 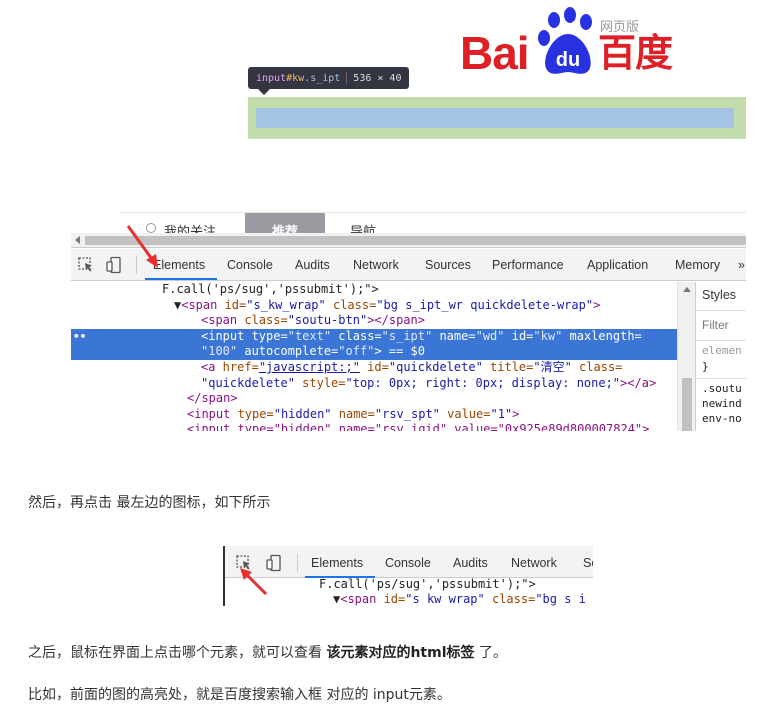 I want to click on inspect-element-icon, so click(x=86, y=265).